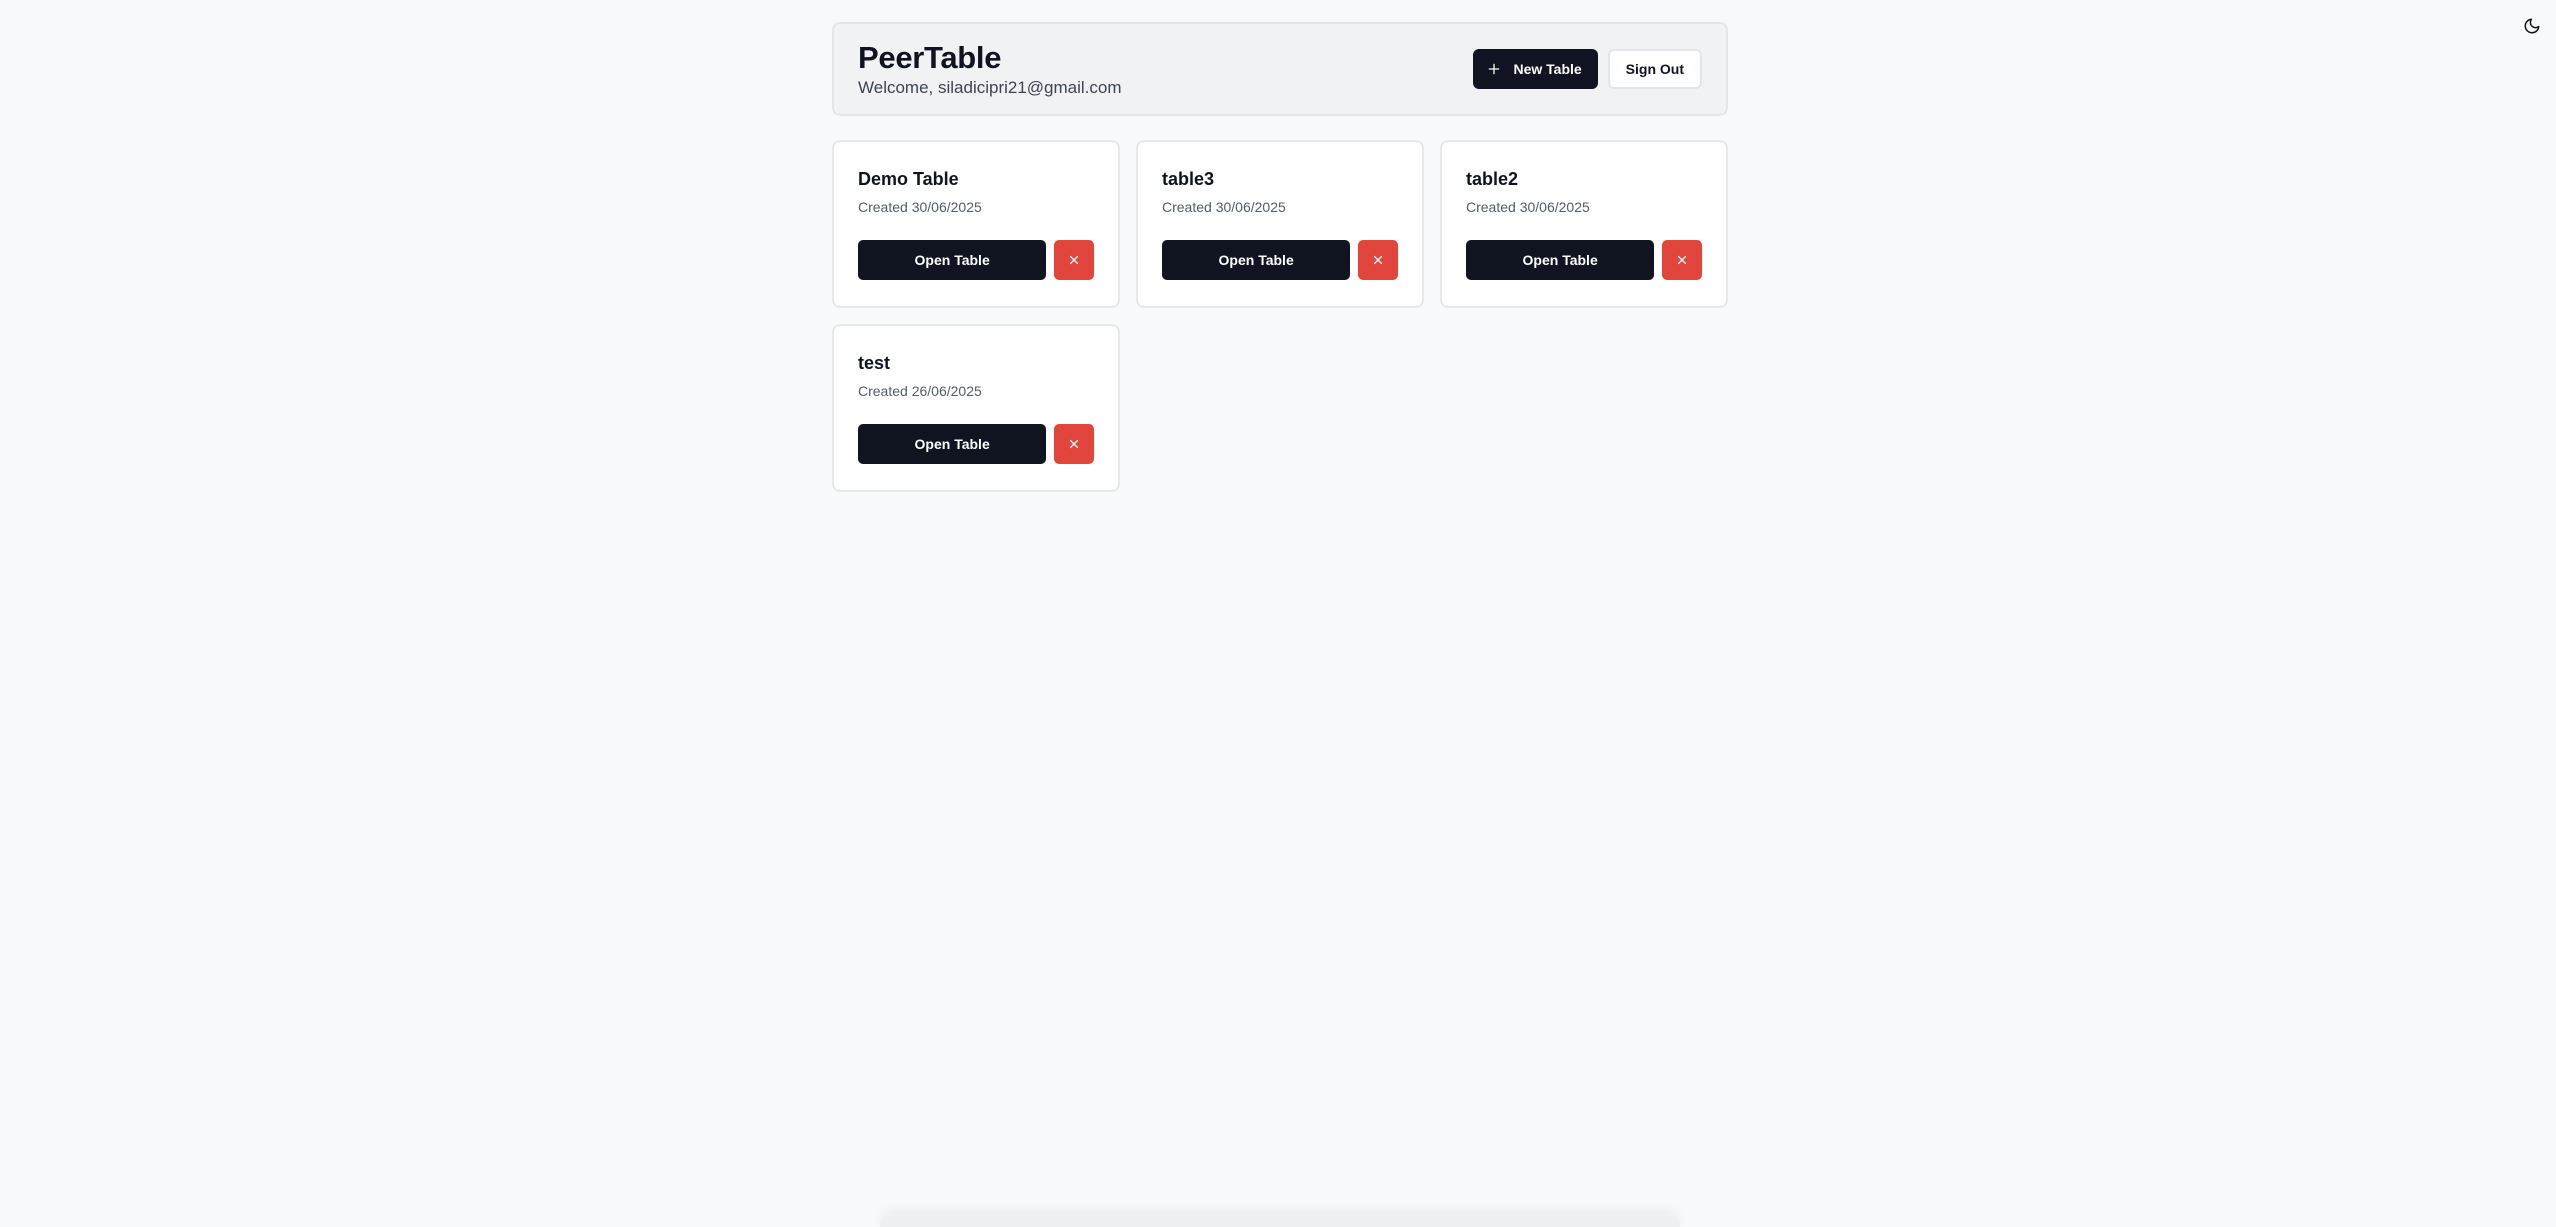 Image resolution: width=2556 pixels, height=1227 pixels. What do you see at coordinates (1280, 224) in the screenshot?
I see `table-card: table3 Created 30/06/2025 Open Table` at bounding box center [1280, 224].